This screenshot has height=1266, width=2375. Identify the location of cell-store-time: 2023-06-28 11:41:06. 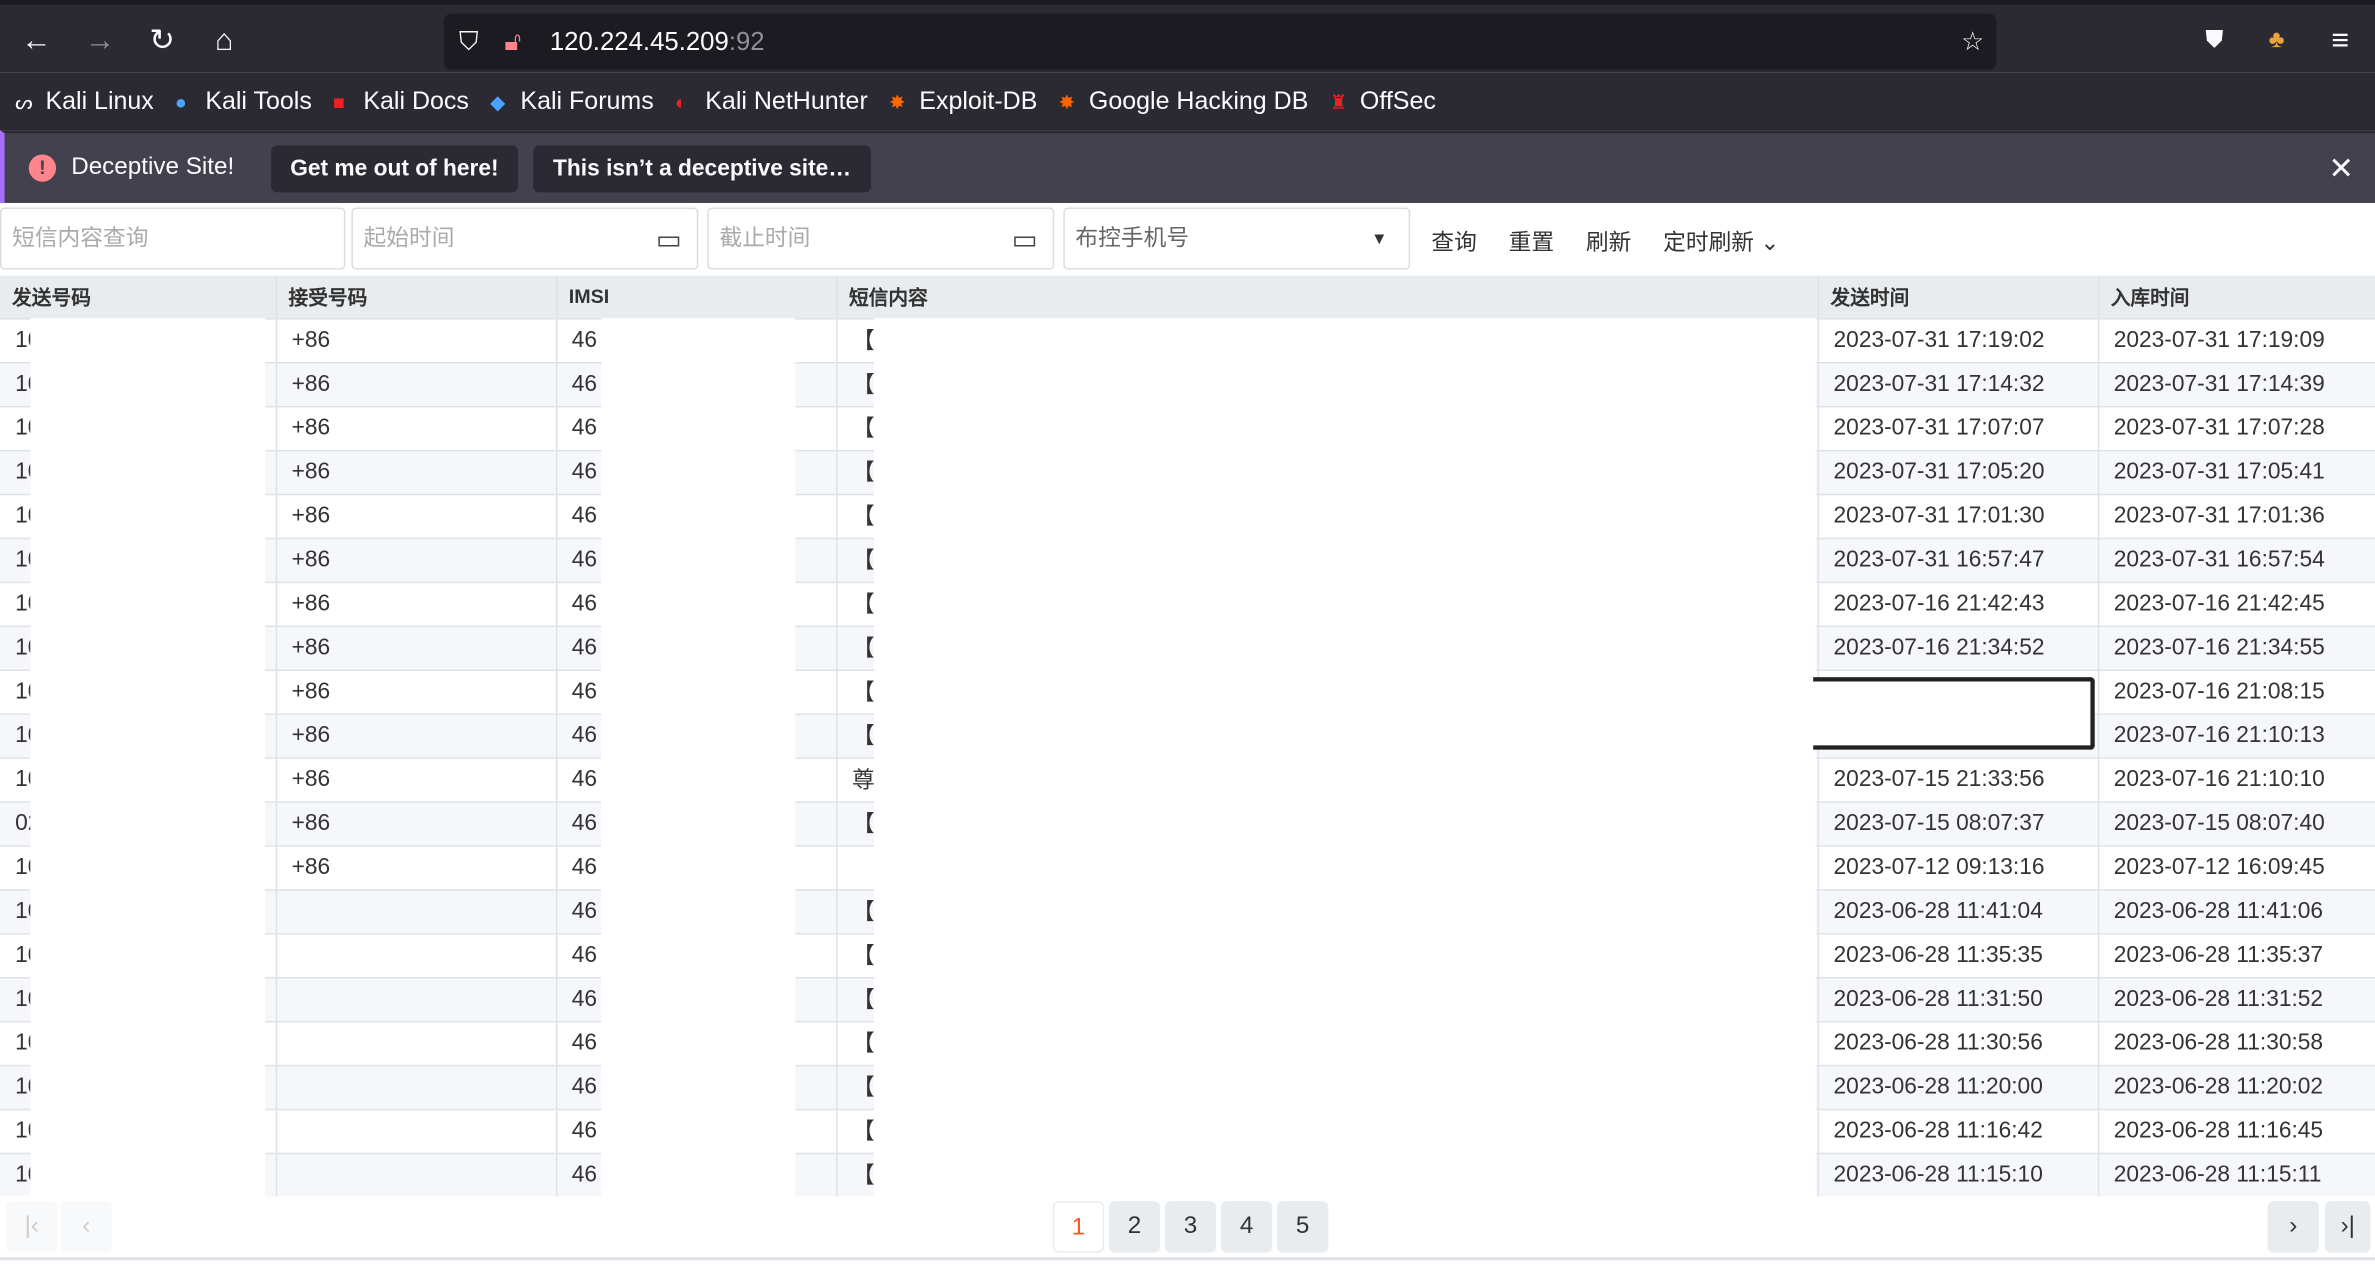
(2236, 911).